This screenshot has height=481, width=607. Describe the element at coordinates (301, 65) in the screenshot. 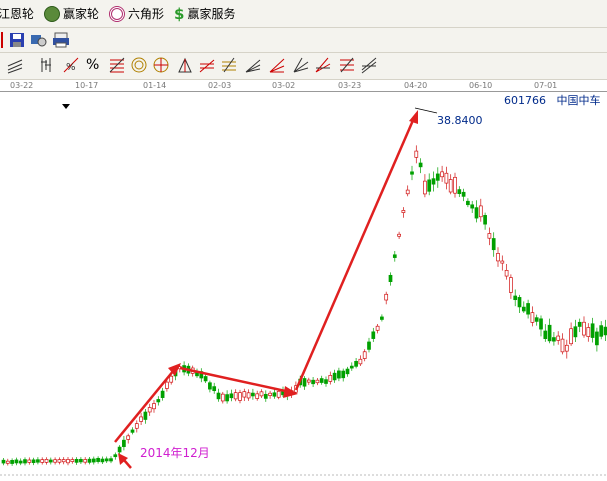

I see `fan-line-icon` at that location.